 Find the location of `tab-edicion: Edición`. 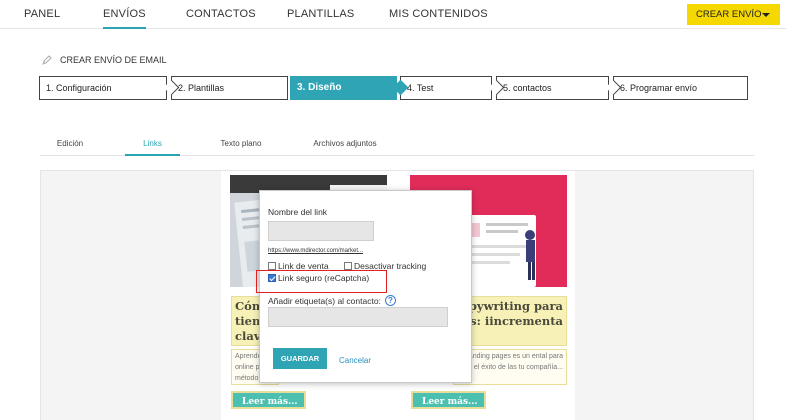

tab-edicion: Edición is located at coordinates (70, 145).